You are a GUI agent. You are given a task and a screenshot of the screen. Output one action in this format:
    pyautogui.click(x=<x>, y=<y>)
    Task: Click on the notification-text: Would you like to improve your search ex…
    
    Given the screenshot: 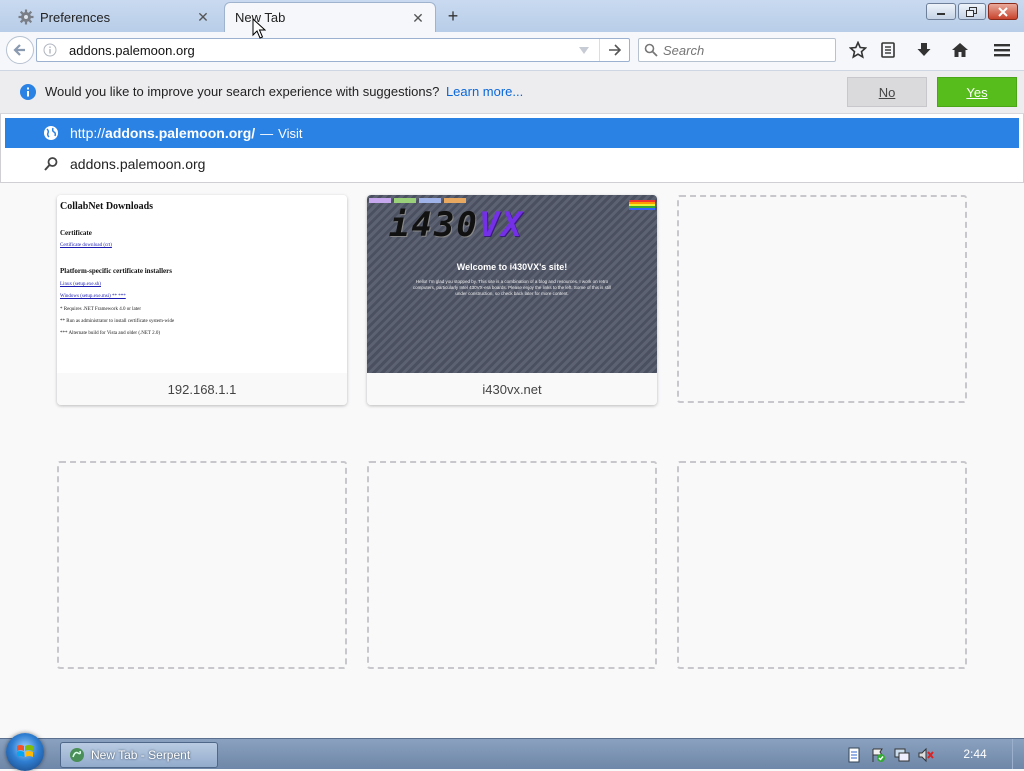 What is the action you would take?
    pyautogui.click(x=242, y=91)
    